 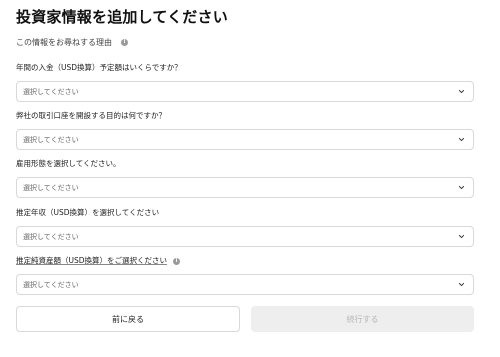 I want to click on field-employment-status: 雇用形態を選択してください。 選択してください, so click(x=245, y=178).